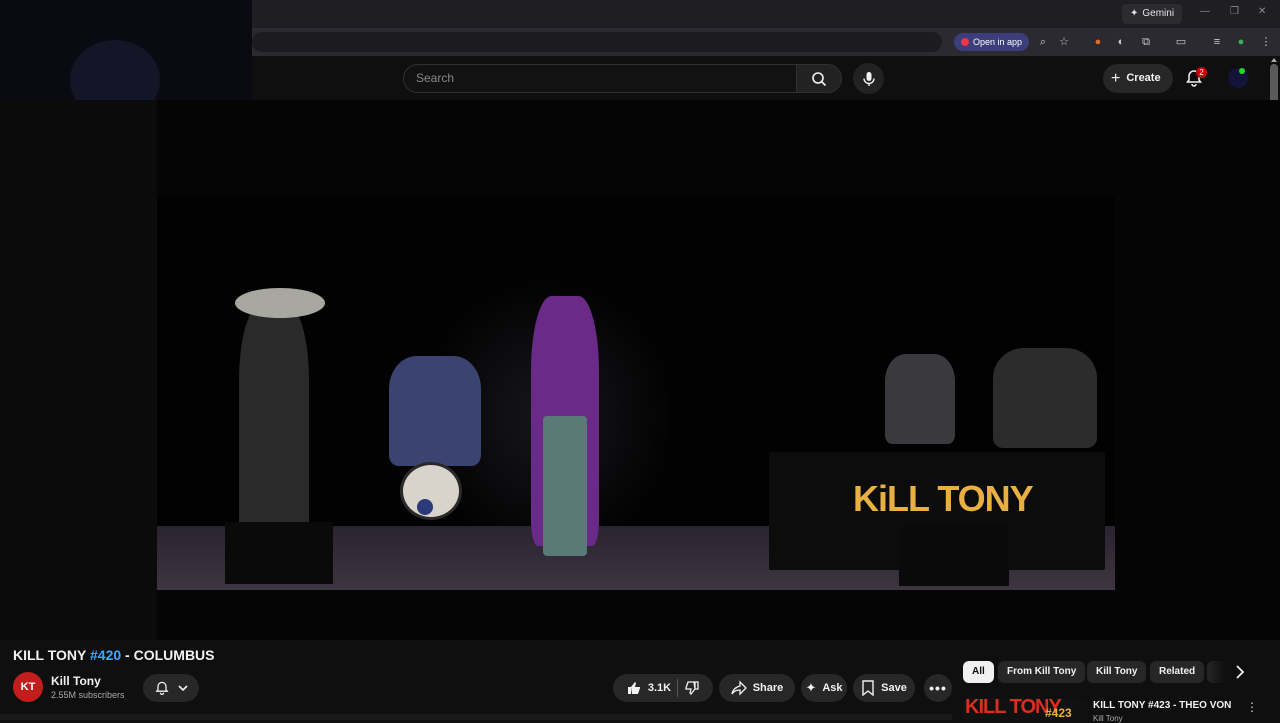 This screenshot has height=723, width=1280. What do you see at coordinates (76, 681) in the screenshot?
I see `channel-name: Kill Tony` at bounding box center [76, 681].